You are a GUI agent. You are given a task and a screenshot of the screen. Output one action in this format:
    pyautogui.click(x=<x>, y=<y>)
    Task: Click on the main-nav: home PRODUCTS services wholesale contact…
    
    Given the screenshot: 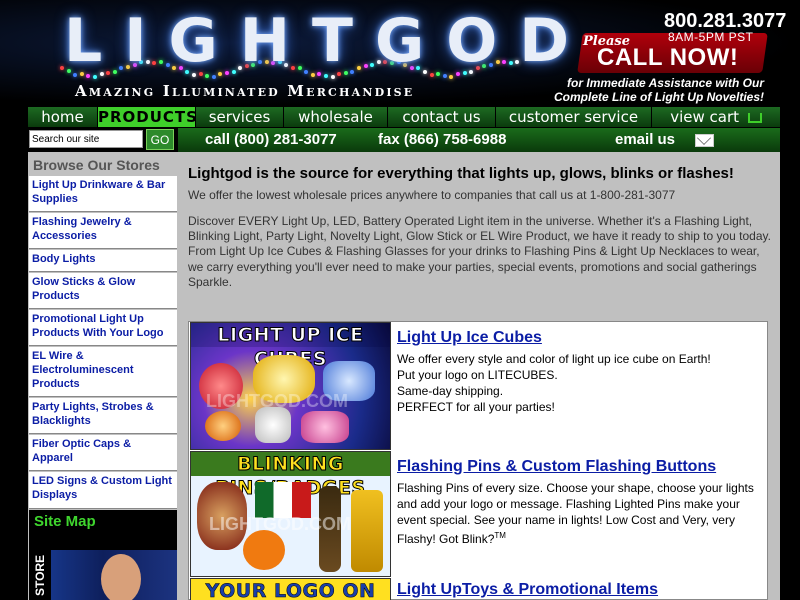 What is the action you would take?
    pyautogui.click(x=404, y=117)
    